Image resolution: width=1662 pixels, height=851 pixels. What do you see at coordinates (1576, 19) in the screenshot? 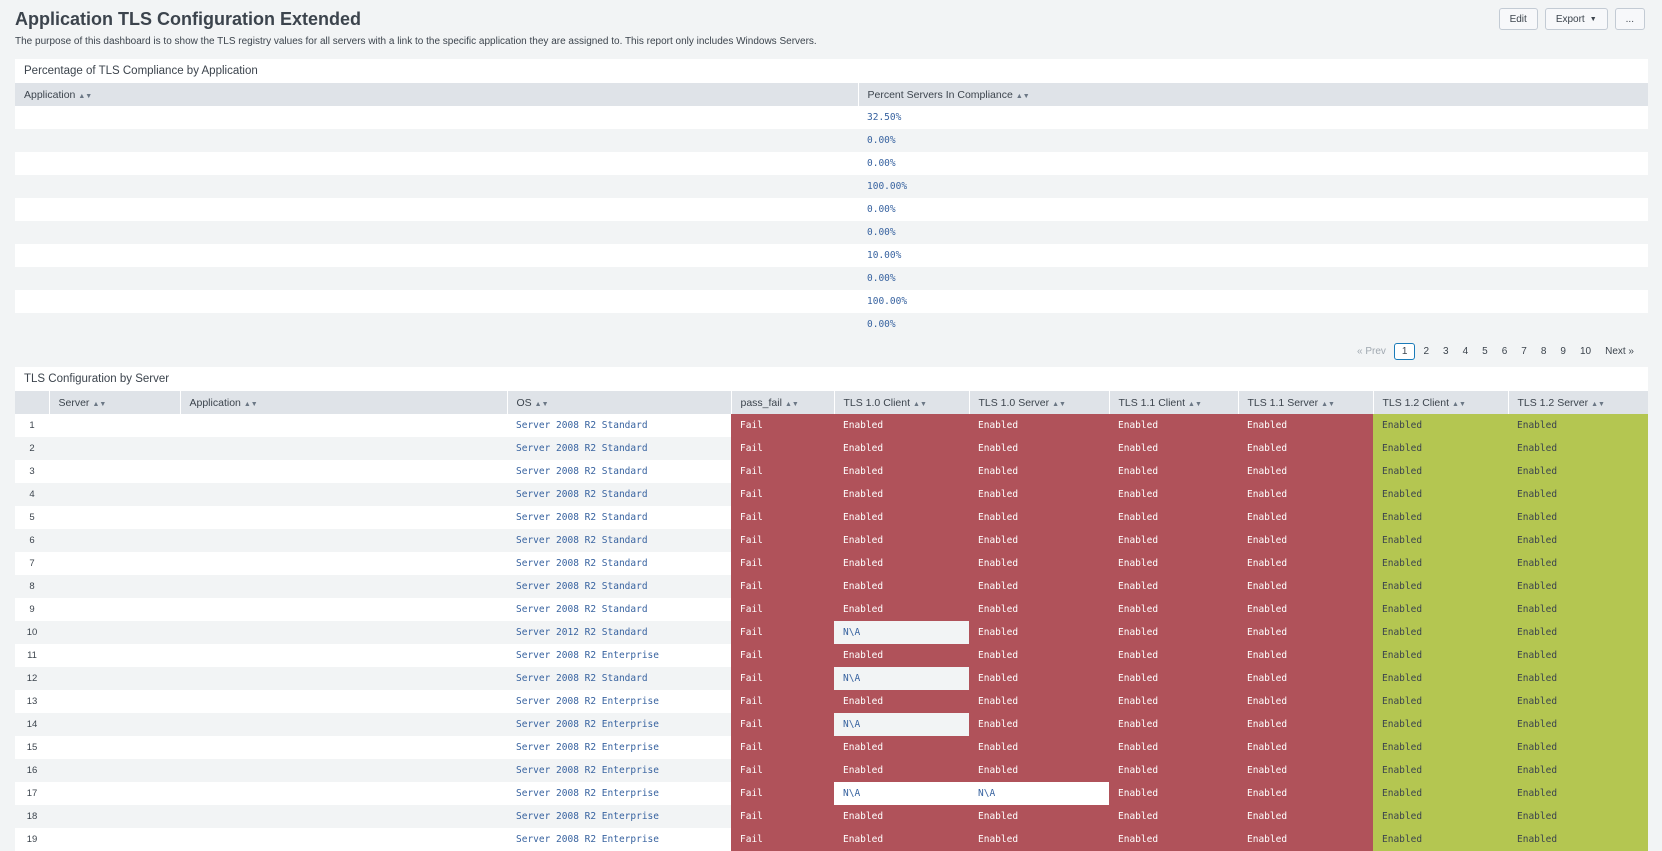
I see `export-button: Export ▼` at bounding box center [1576, 19].